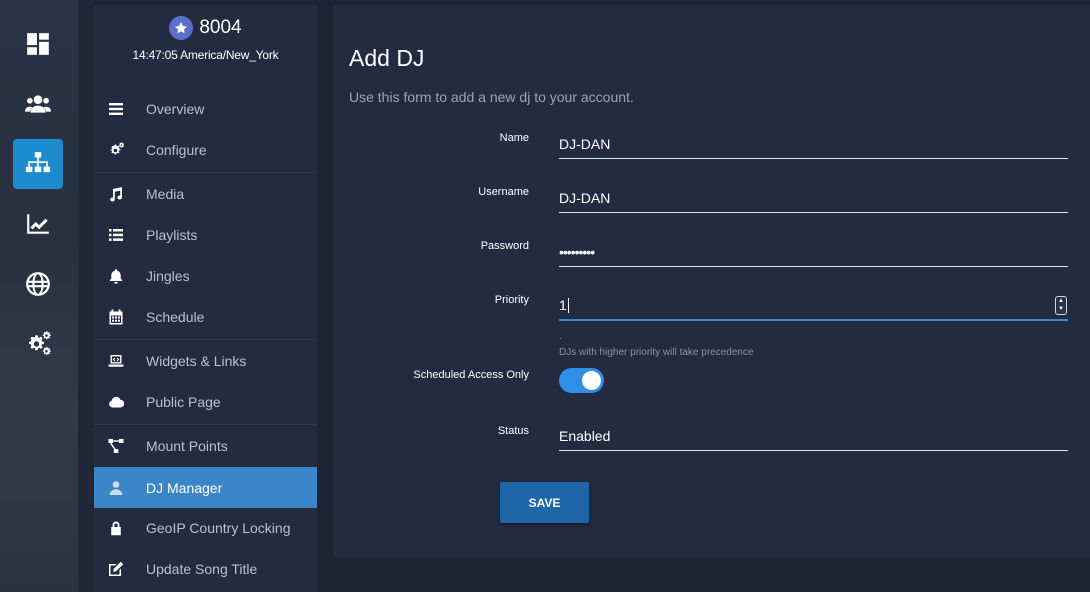 Image resolution: width=1090 pixels, height=592 pixels. Describe the element at coordinates (514, 138) in the screenshot. I see `name-label: Name` at that location.